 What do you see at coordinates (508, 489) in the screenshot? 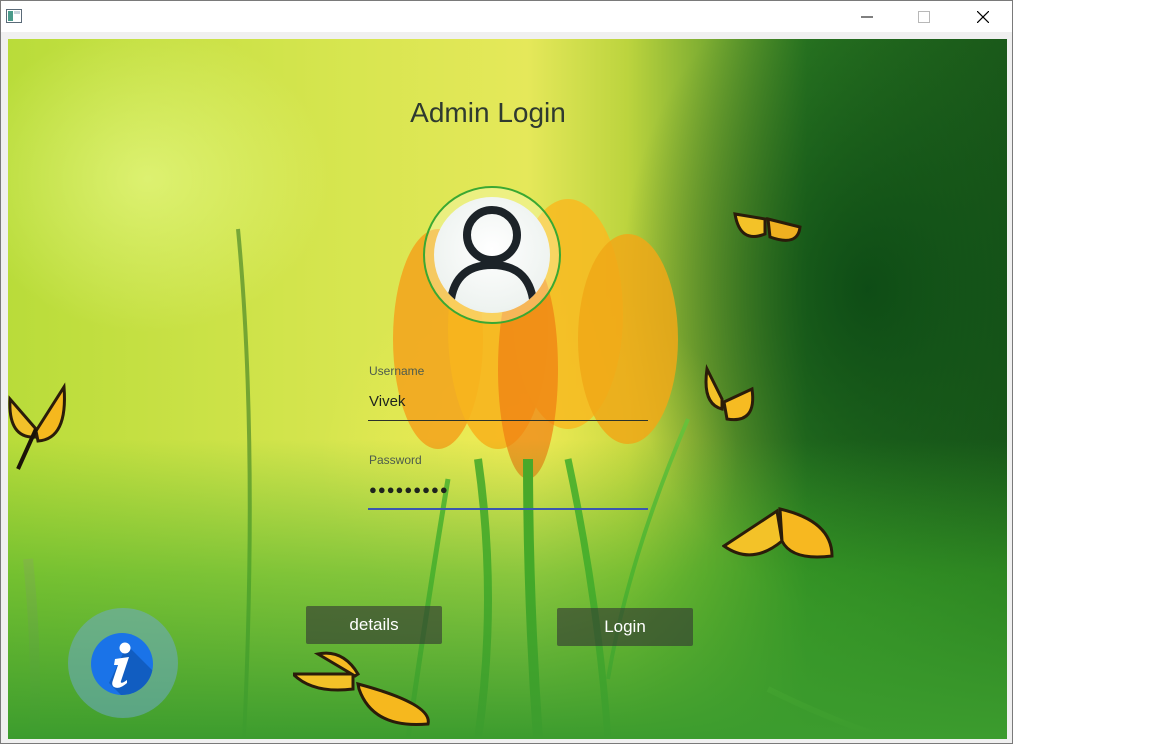
I see `password-field: ●●●●●●●●●` at bounding box center [508, 489].